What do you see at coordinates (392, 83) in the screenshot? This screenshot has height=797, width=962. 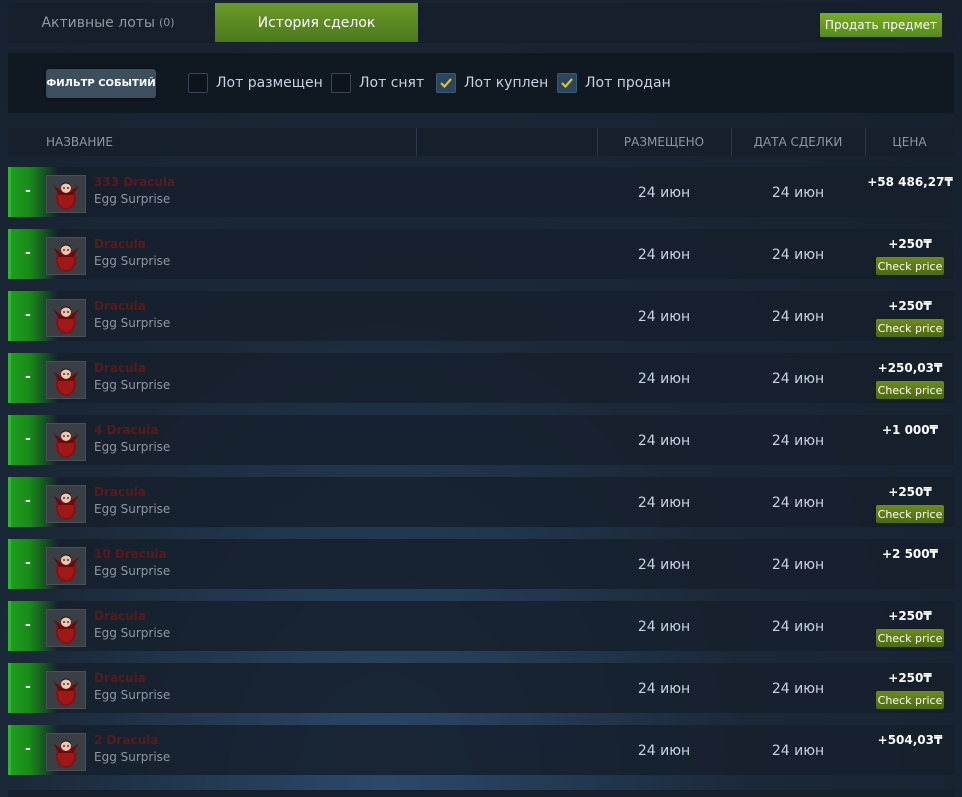 I see `checkbox-label: Лот снят` at bounding box center [392, 83].